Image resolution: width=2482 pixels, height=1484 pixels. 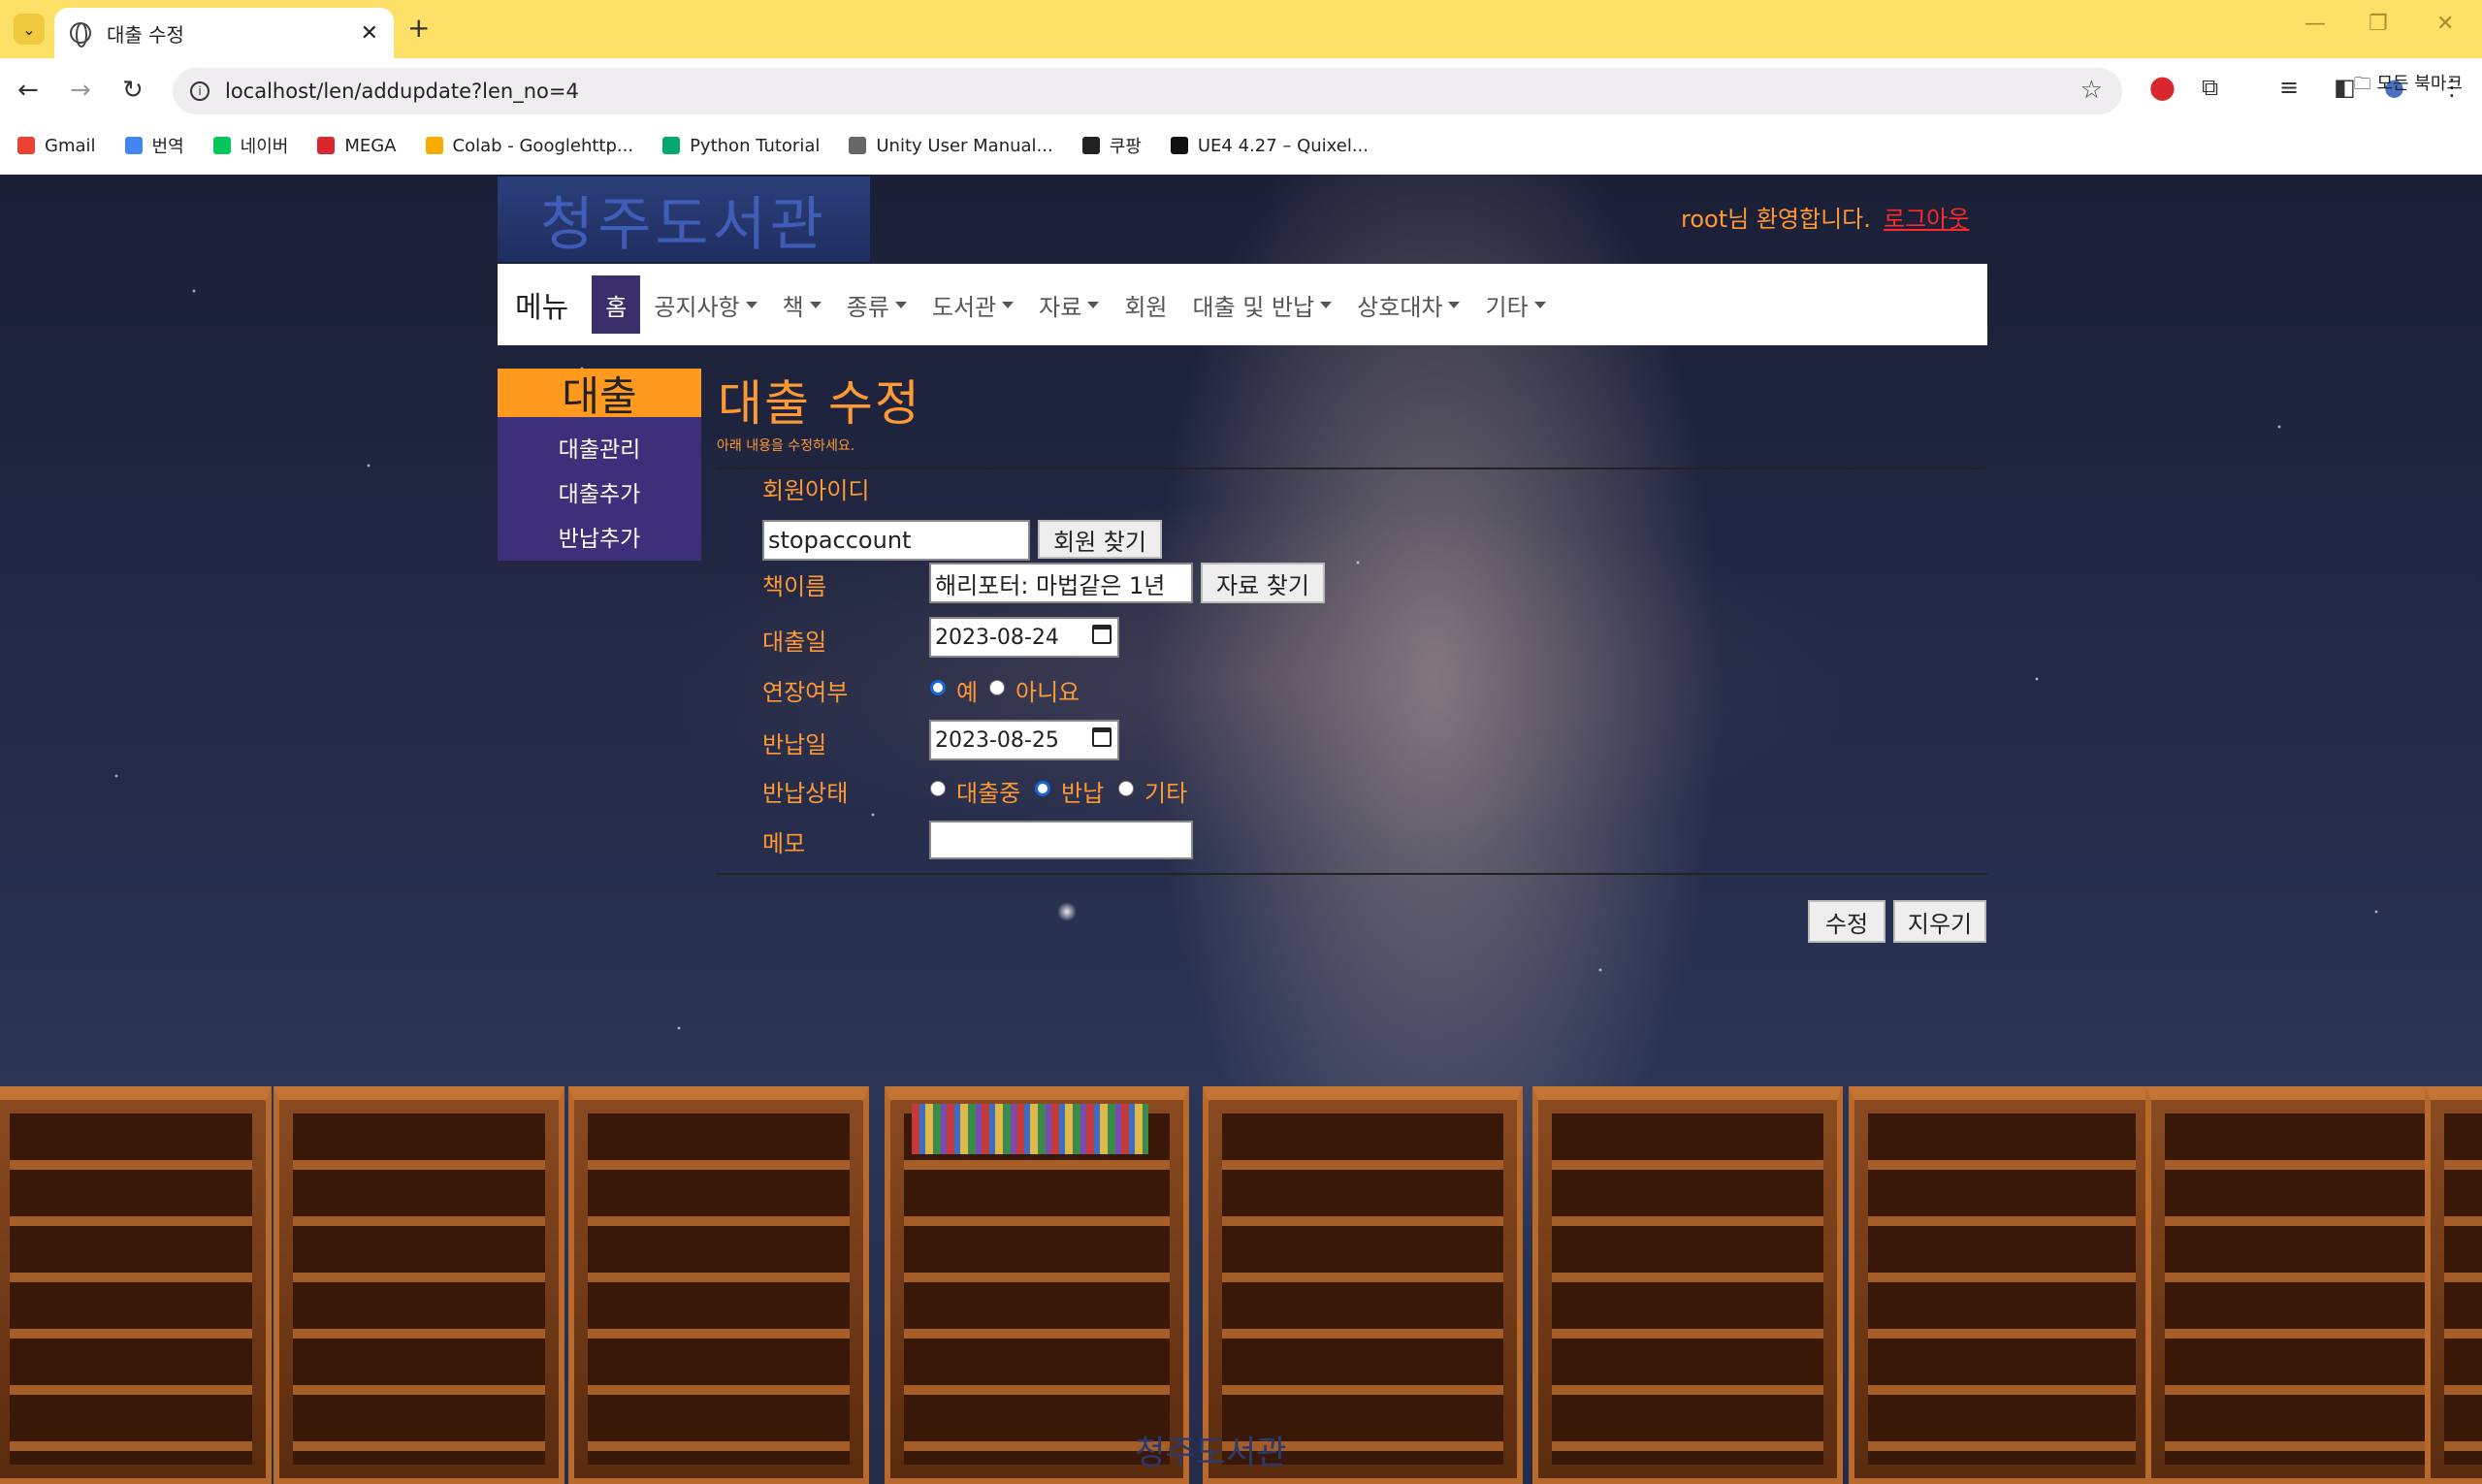 I want to click on globe-icon, so click(x=1090, y=146).